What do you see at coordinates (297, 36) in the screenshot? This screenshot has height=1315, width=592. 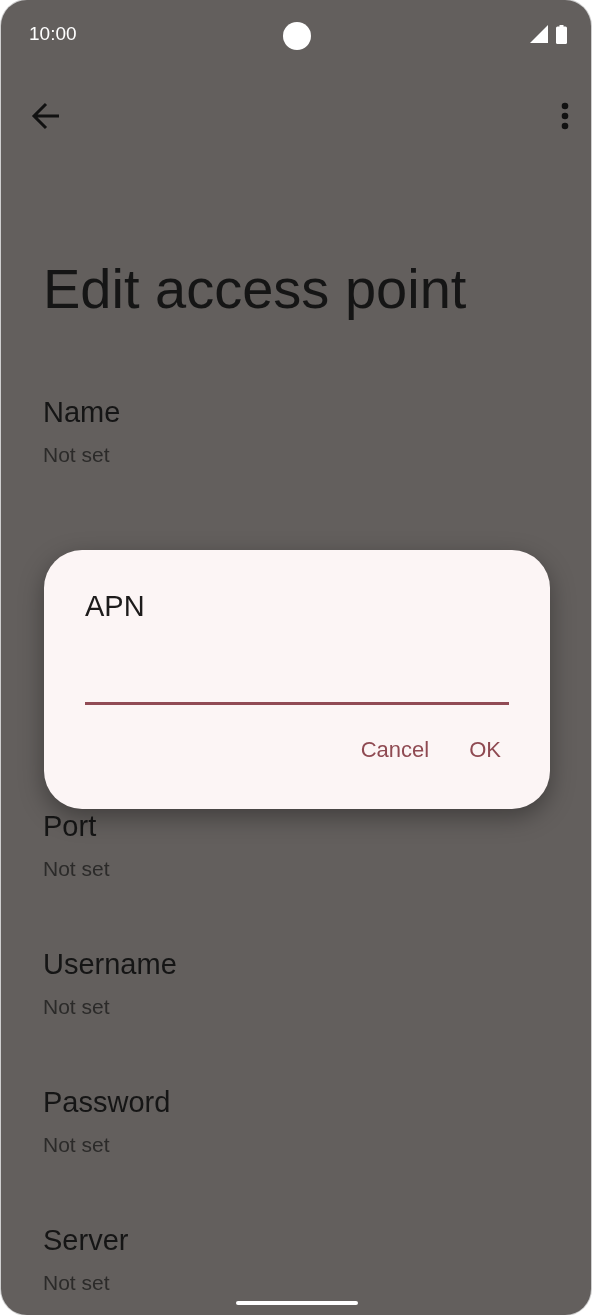 I see `camera-cutout` at bounding box center [297, 36].